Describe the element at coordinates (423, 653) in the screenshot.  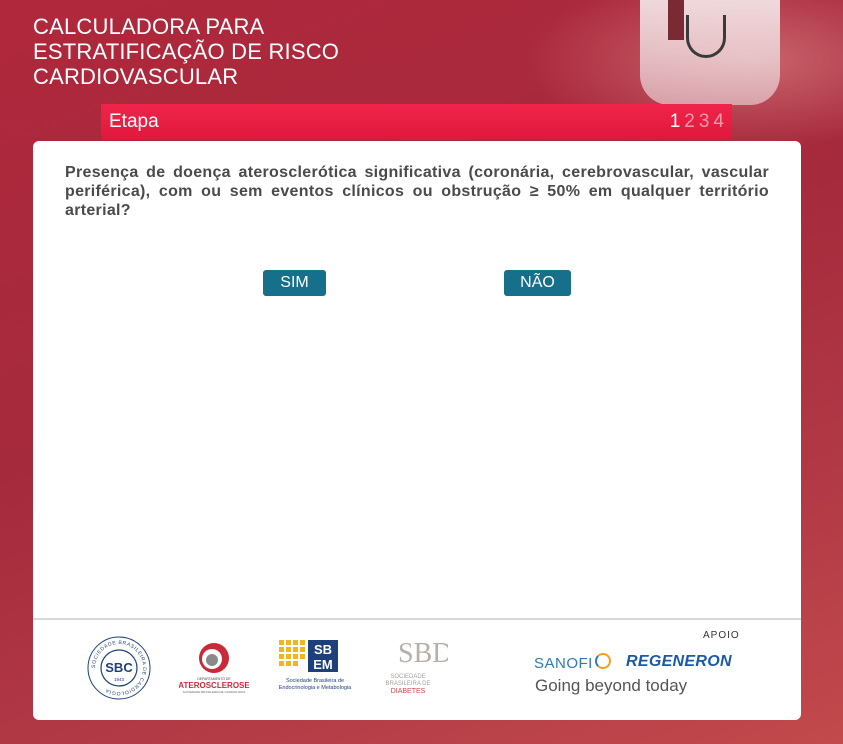
I see `sbd-letters: SBD` at that location.